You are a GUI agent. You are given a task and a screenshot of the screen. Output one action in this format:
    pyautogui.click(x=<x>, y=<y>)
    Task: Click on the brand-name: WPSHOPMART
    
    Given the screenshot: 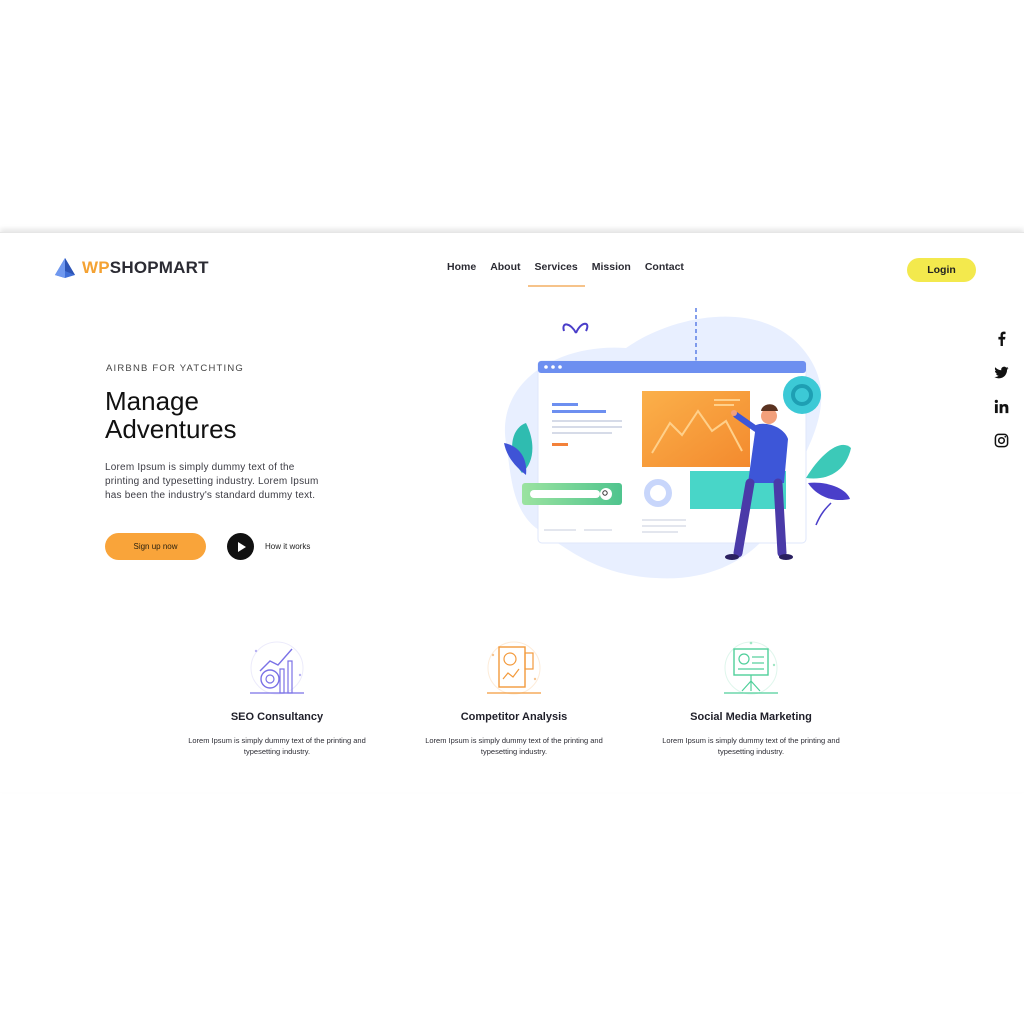 What is the action you would take?
    pyautogui.click(x=145, y=268)
    